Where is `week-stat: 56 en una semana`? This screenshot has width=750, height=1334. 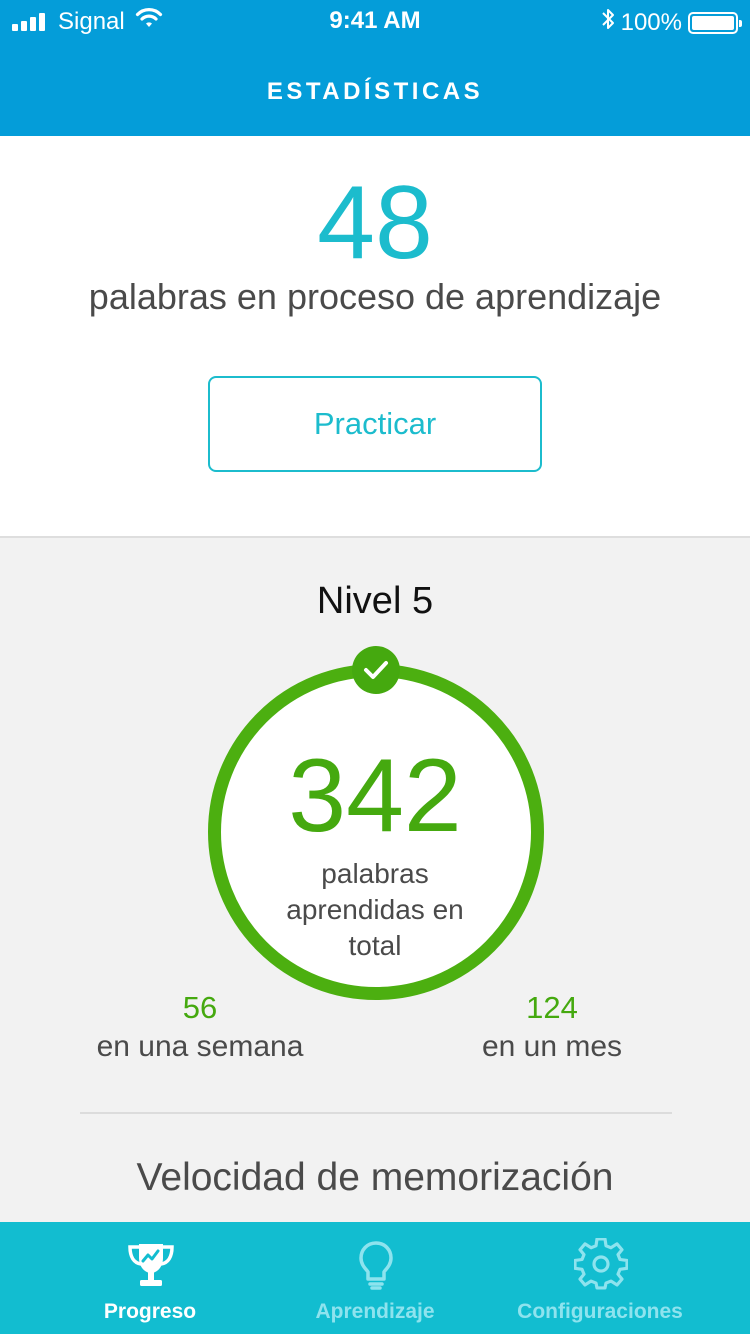
week-stat: 56 en una semana is located at coordinates (200, 1027).